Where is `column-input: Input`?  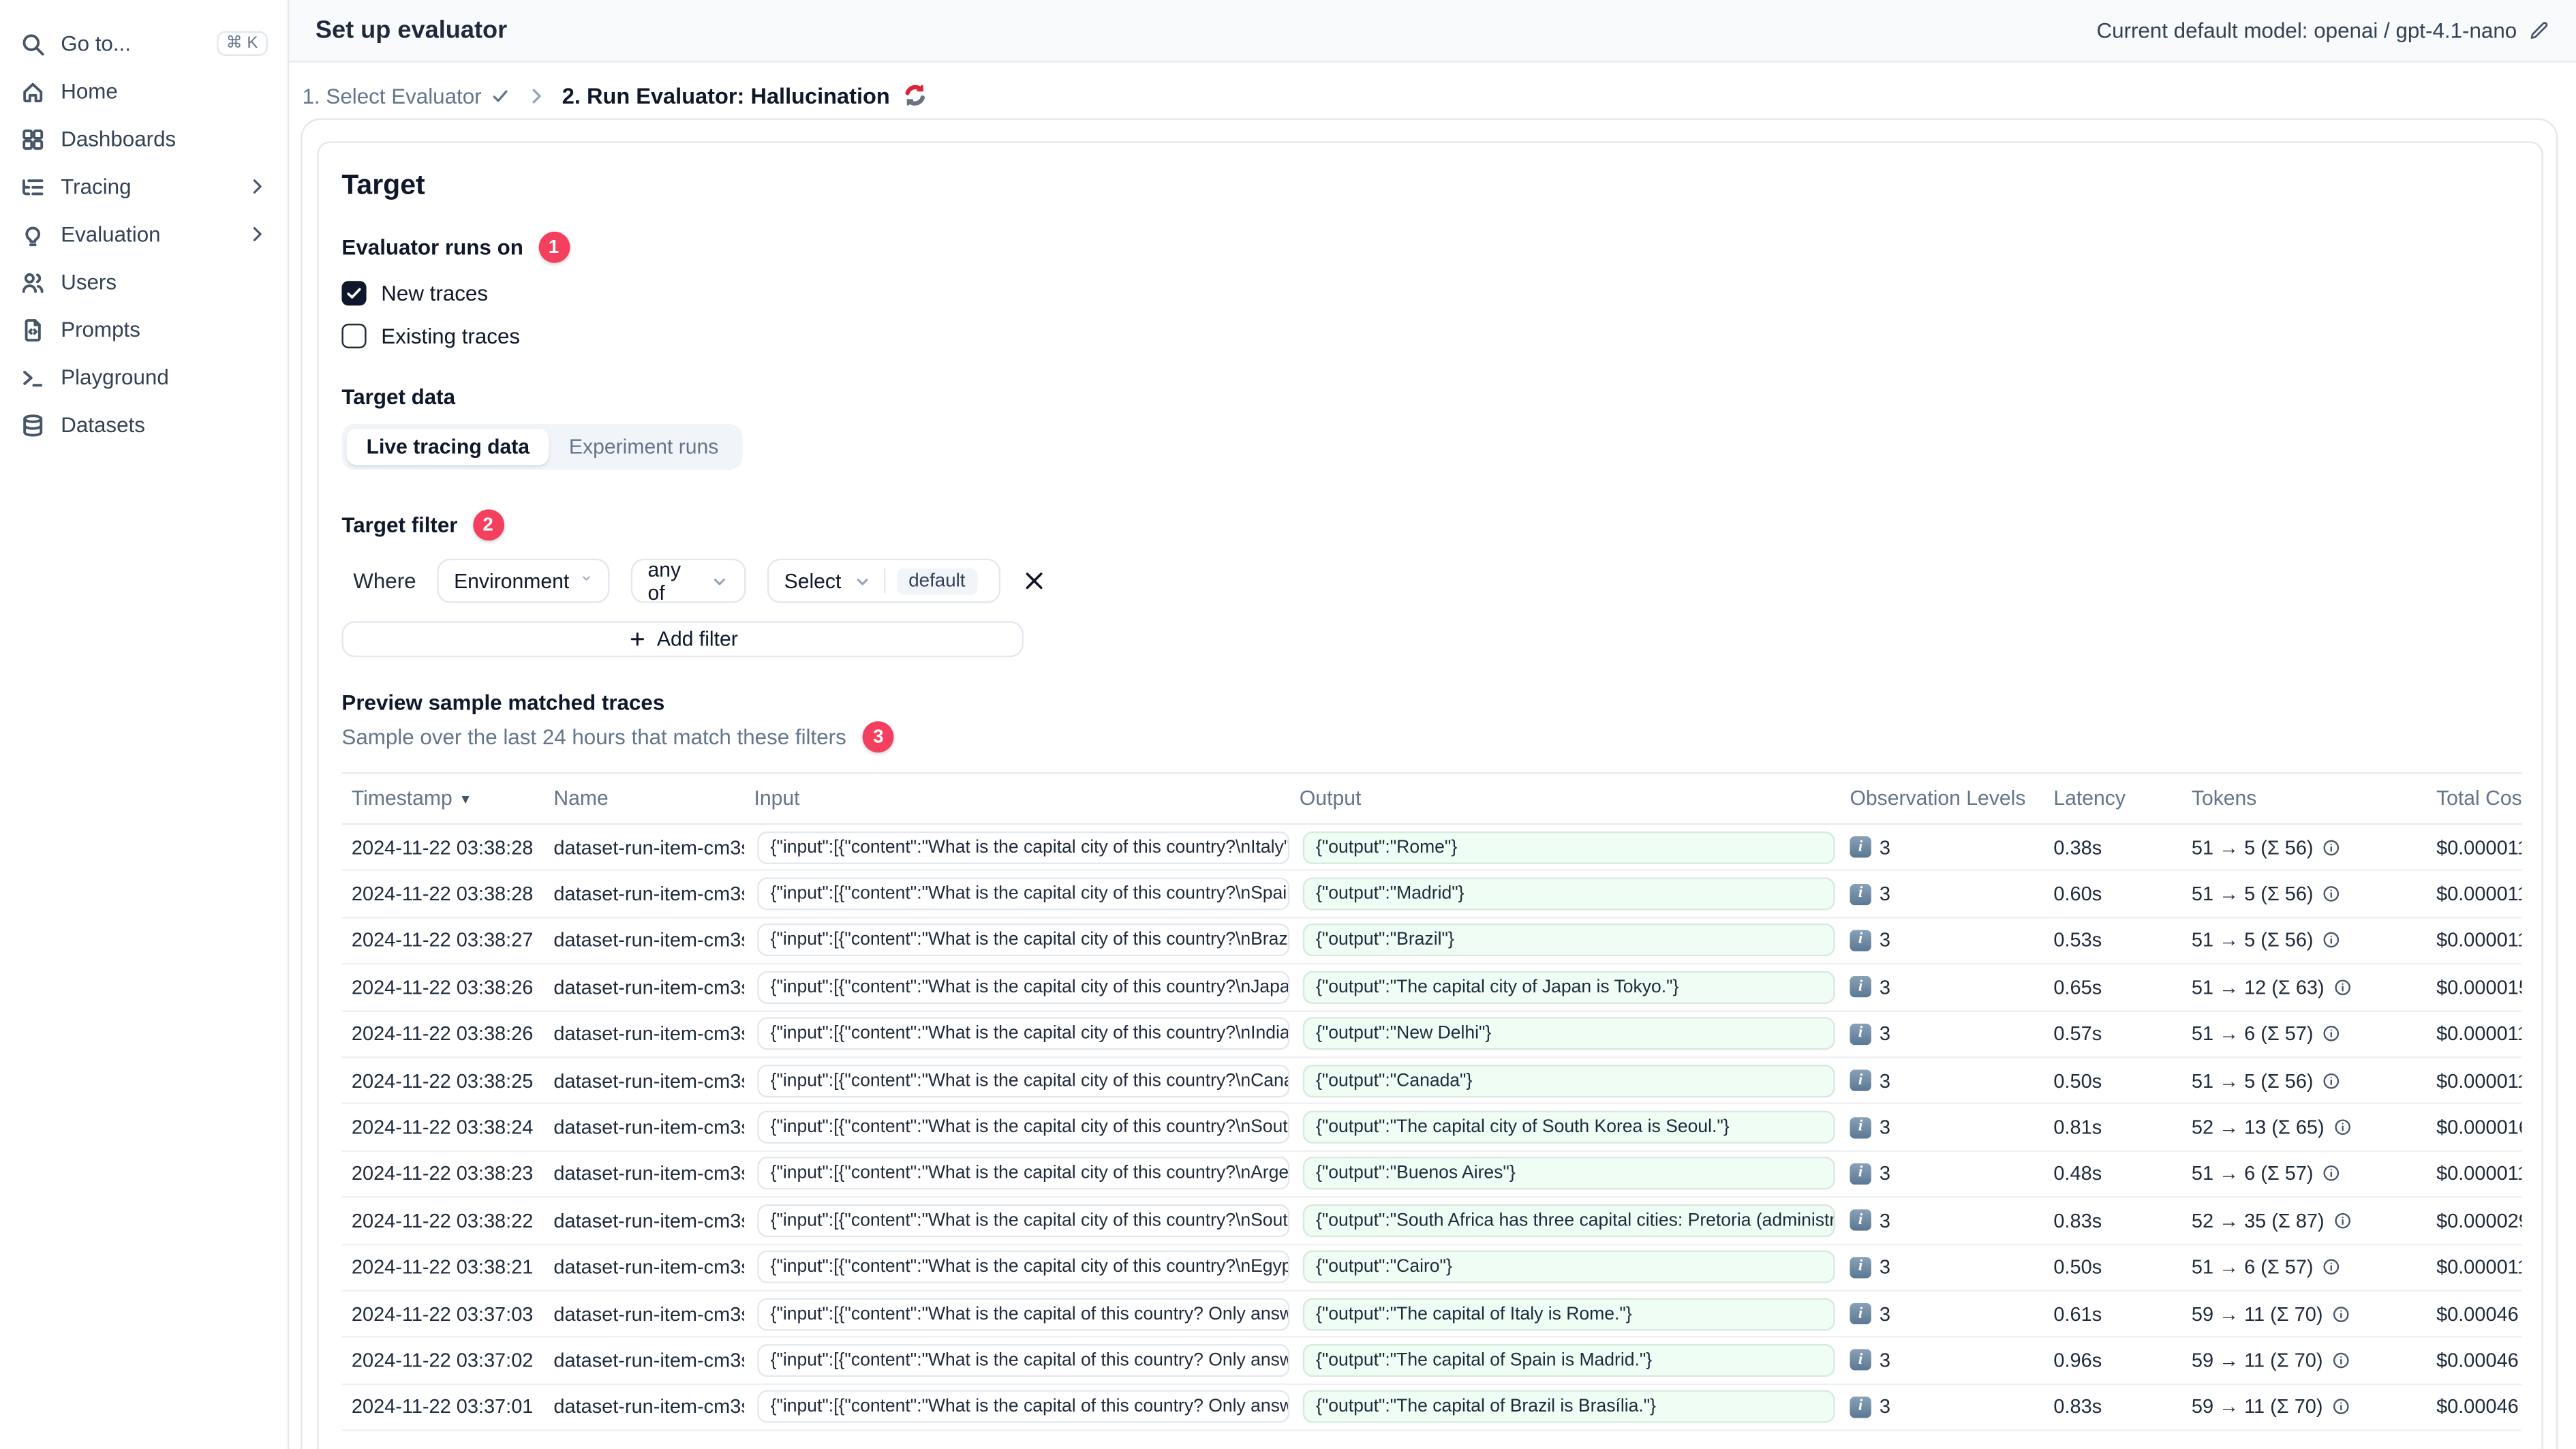 column-input: Input is located at coordinates (1016, 798).